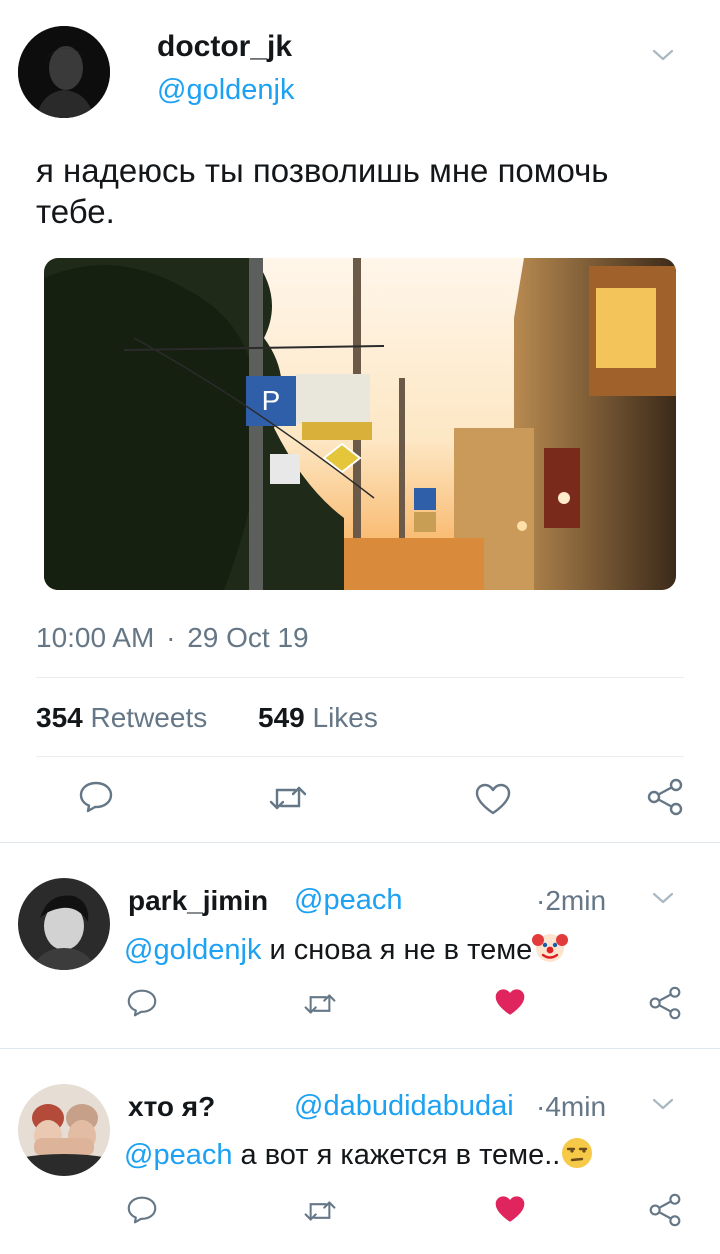 The image size is (720, 1254). What do you see at coordinates (322, 191) in the screenshot?
I see `tweet-text: я надеюсь ты позволишь мне помочь тебе.` at bounding box center [322, 191].